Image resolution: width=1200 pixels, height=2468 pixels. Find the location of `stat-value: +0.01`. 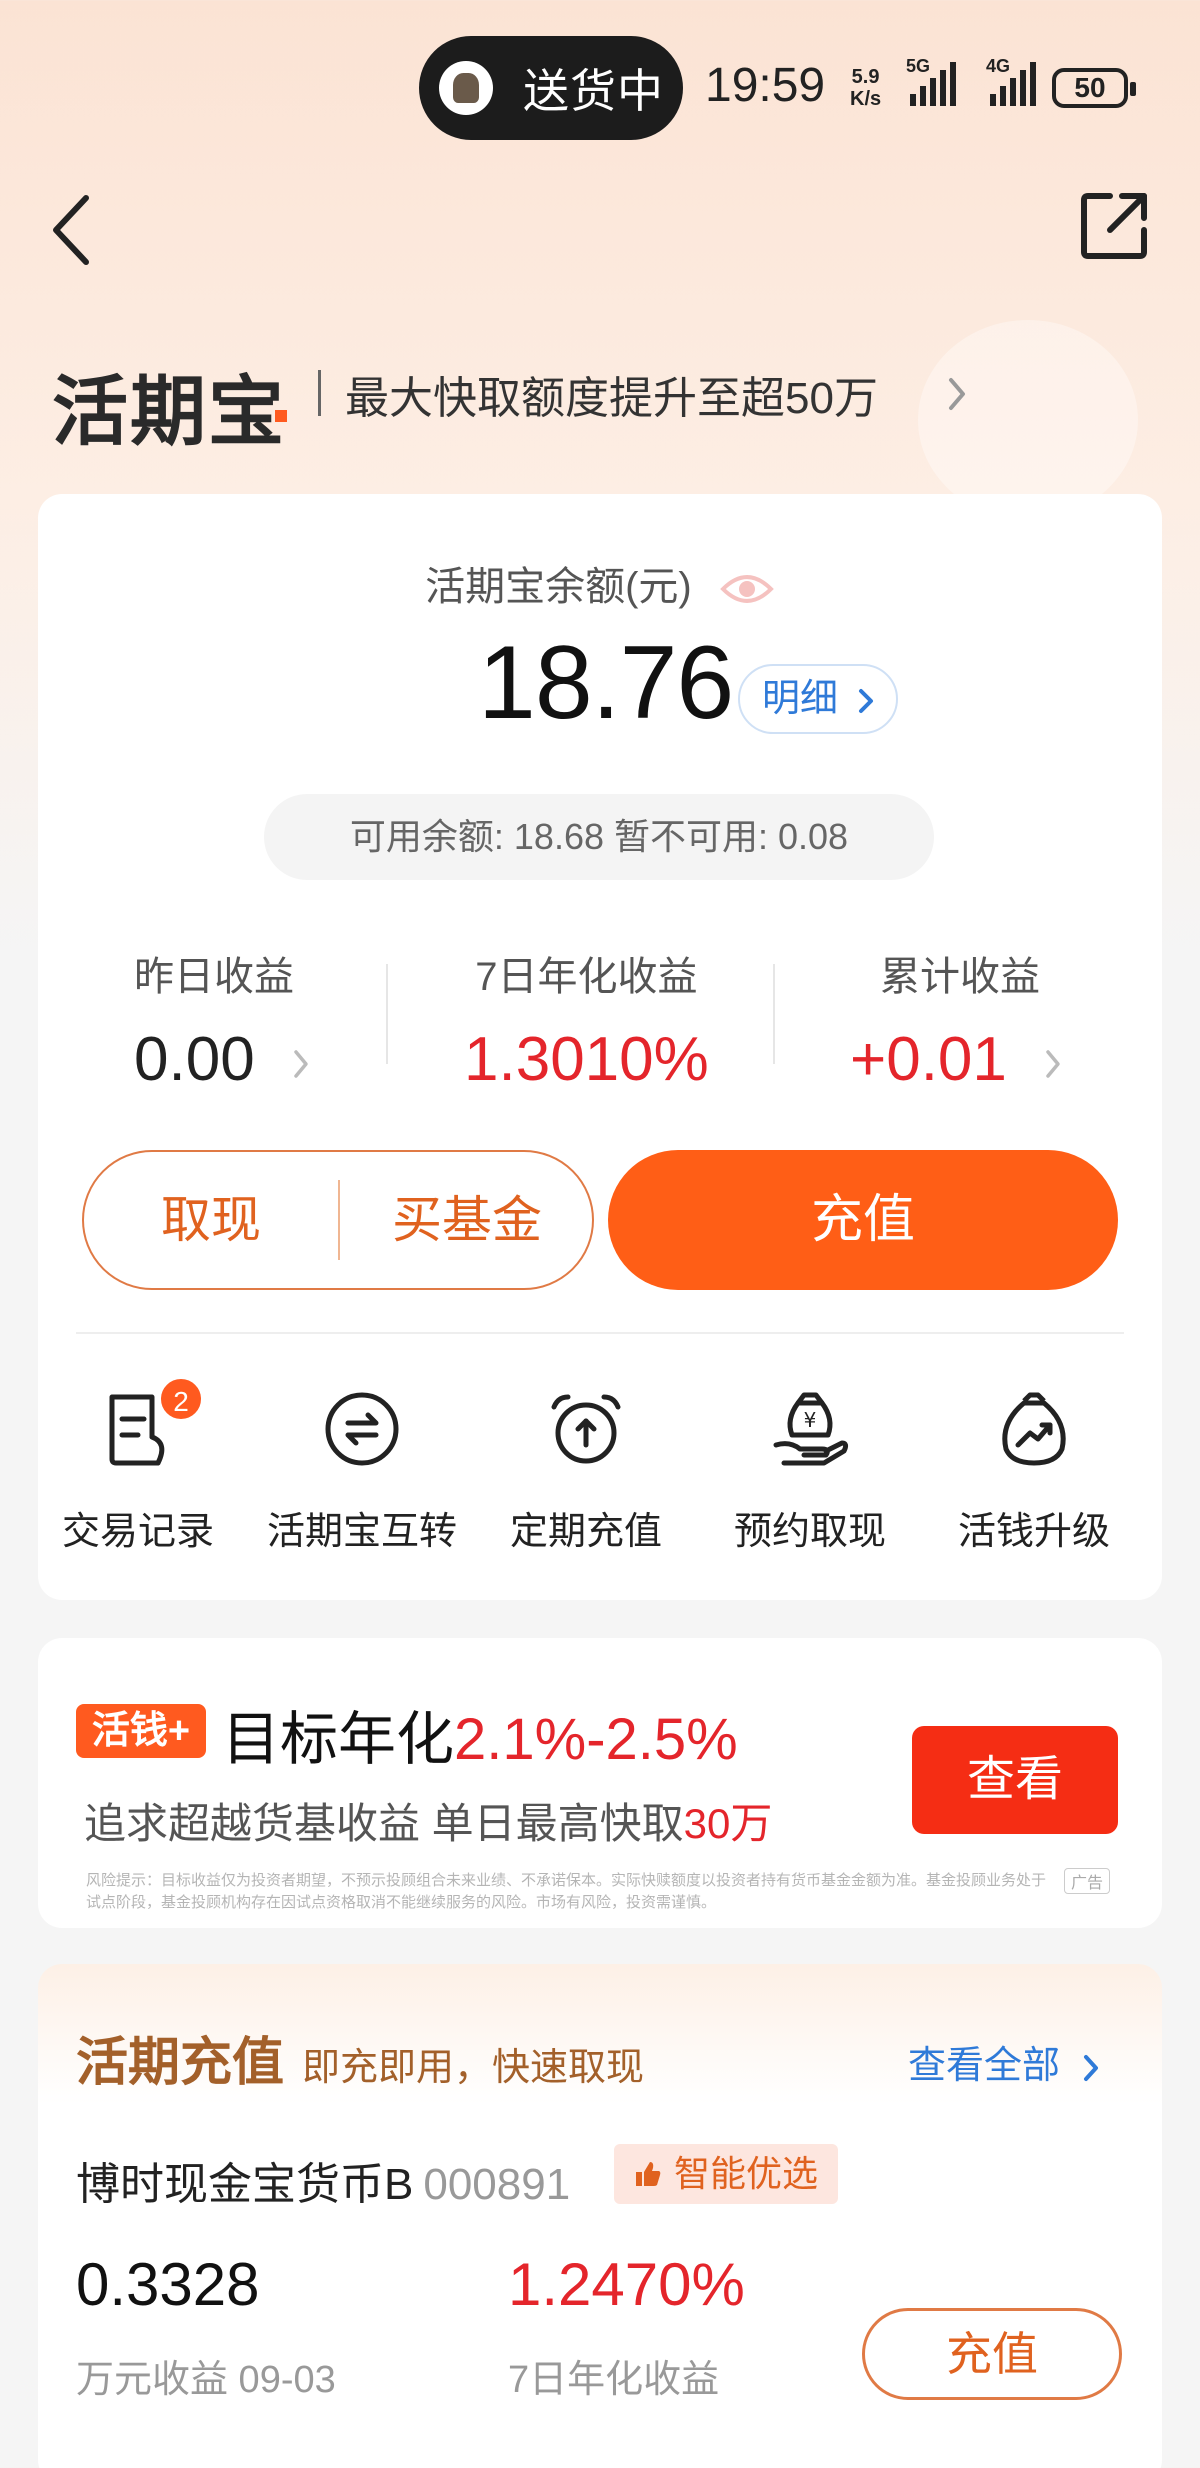

stat-value: +0.01 is located at coordinates (956, 1059).